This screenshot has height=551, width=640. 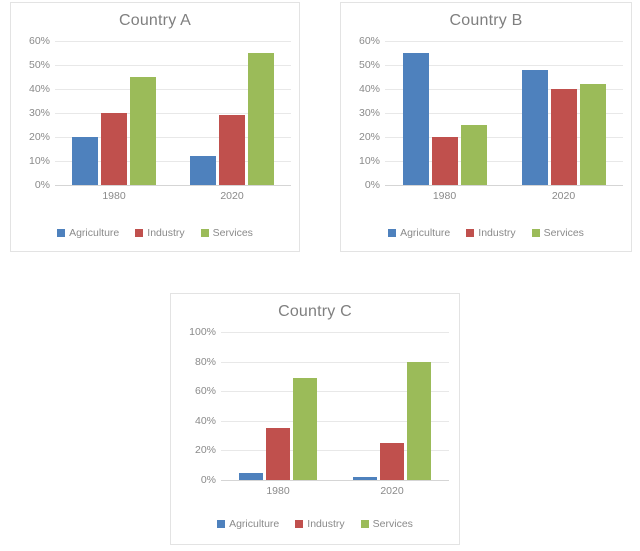 What do you see at coordinates (205, 361) in the screenshot?
I see `y-axis-tick-label: 80%` at bounding box center [205, 361].